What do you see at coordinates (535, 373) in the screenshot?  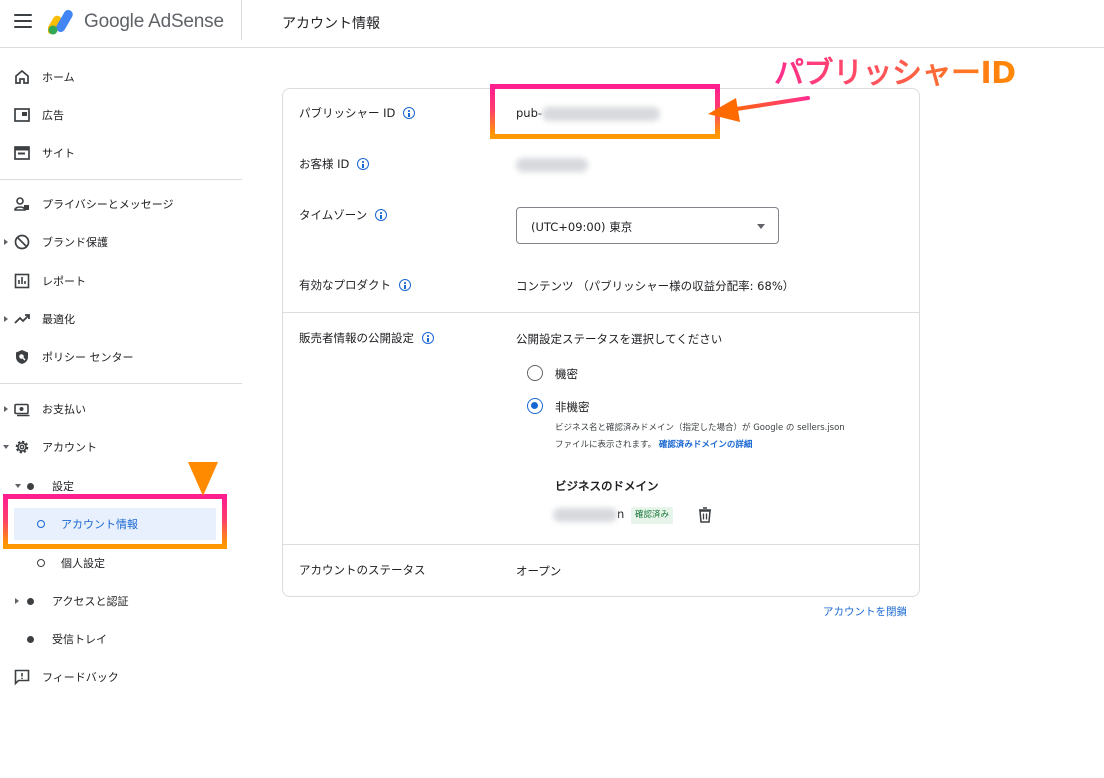 I see `confidential-radio` at bounding box center [535, 373].